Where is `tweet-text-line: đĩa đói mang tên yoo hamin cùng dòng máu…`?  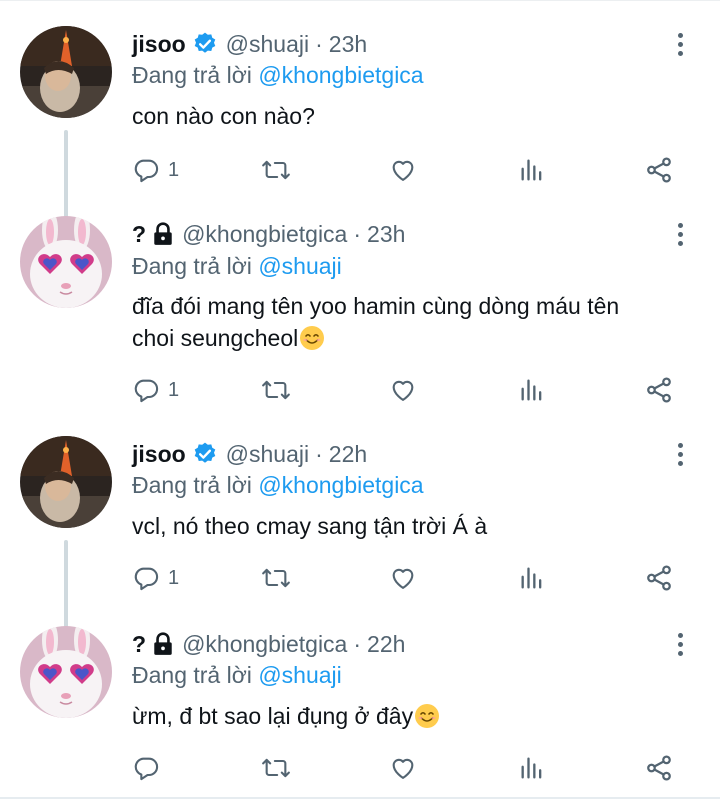
tweet-text-line: đĩa đói mang tên yoo hamin cùng dòng máu… is located at coordinates (376, 306).